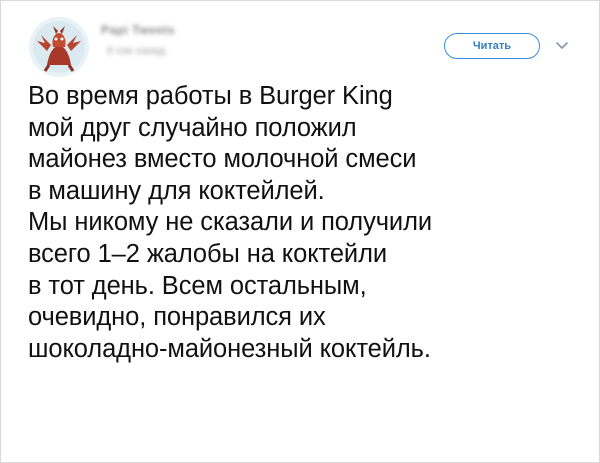 The image size is (600, 463). Describe the element at coordinates (192, 127) in the screenshot. I see `tweet-text-line: мой друг случайно положил` at that location.